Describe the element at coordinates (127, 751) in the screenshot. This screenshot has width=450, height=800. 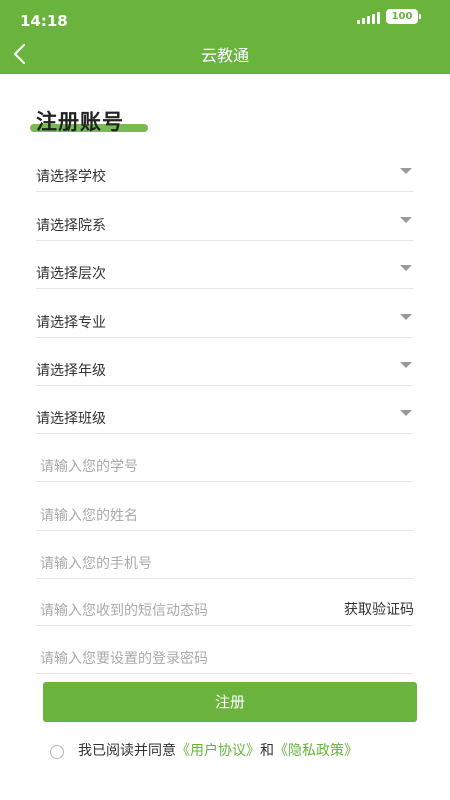
I see `agreement-prefix: 我已阅读并同意` at that location.